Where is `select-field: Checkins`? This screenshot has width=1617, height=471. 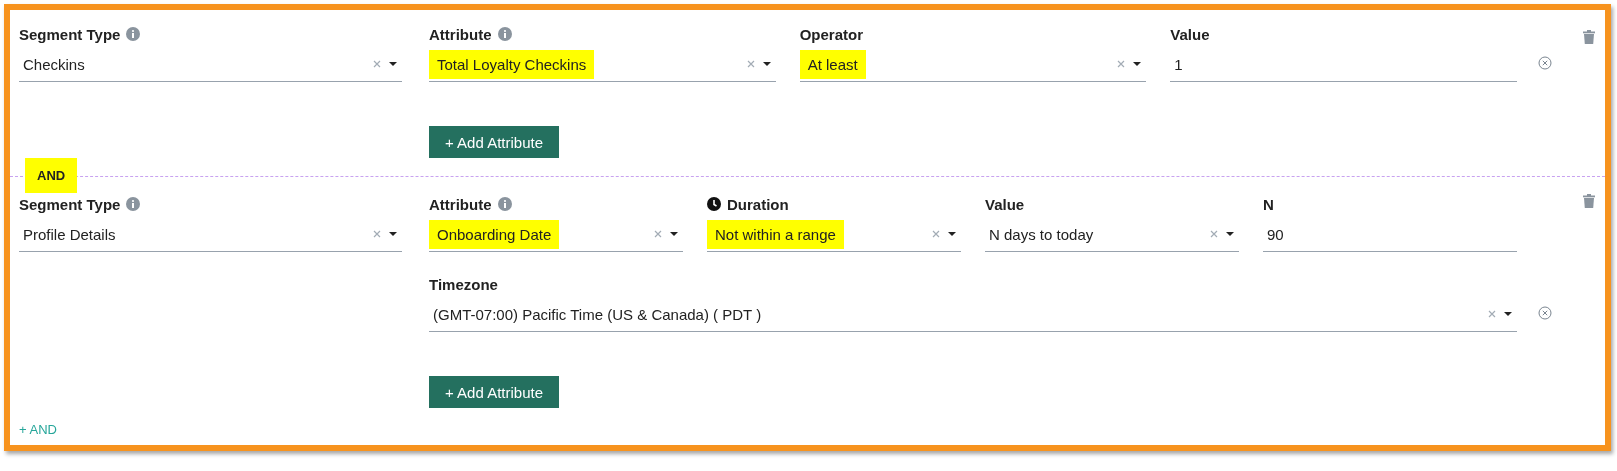
select-field: Checkins is located at coordinates (210, 64).